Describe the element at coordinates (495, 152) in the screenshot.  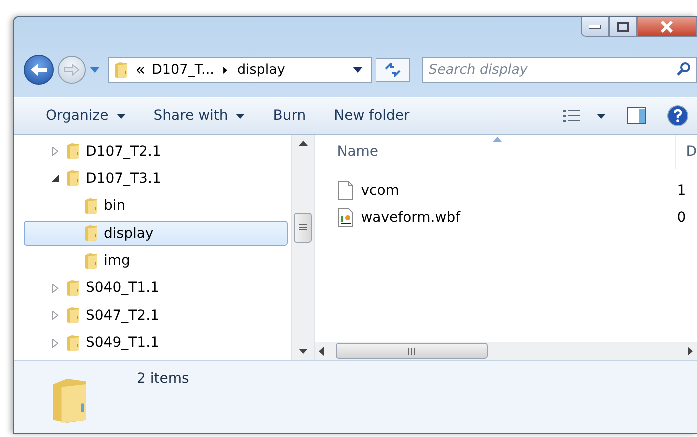
I see `column-header: Name` at that location.